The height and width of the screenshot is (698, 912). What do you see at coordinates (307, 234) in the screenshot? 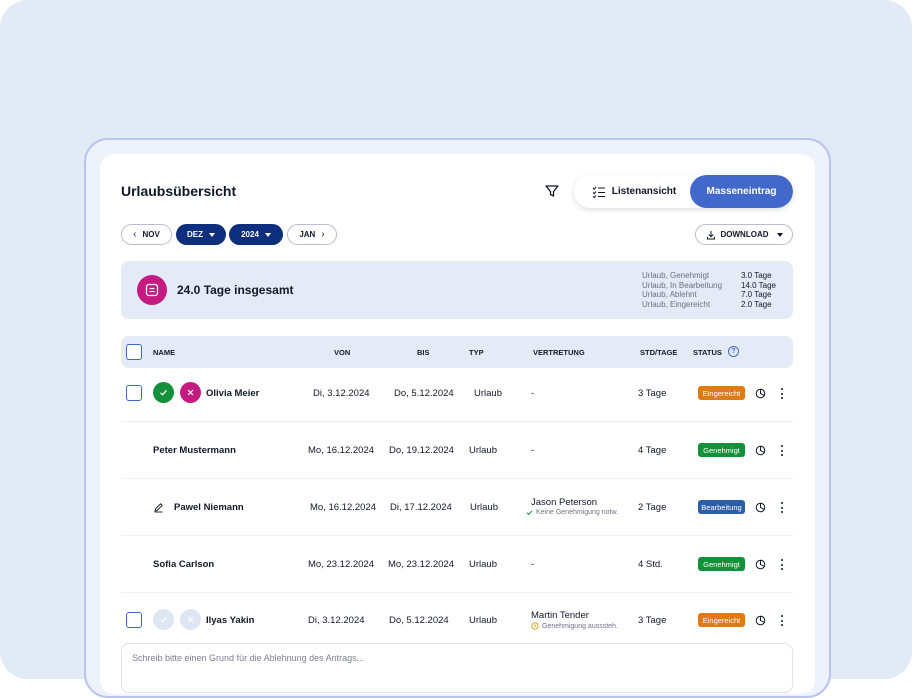
I see `next-month-label: JAN` at bounding box center [307, 234].